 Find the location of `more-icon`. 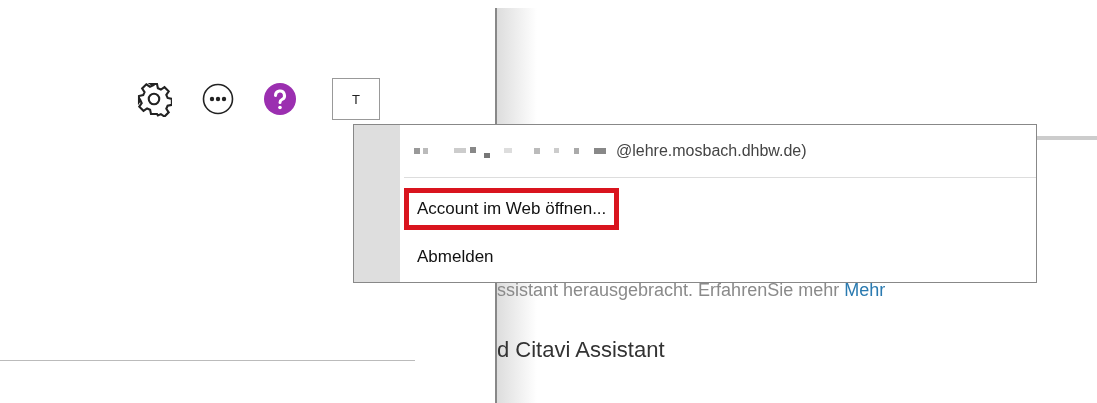

more-icon is located at coordinates (218, 99).